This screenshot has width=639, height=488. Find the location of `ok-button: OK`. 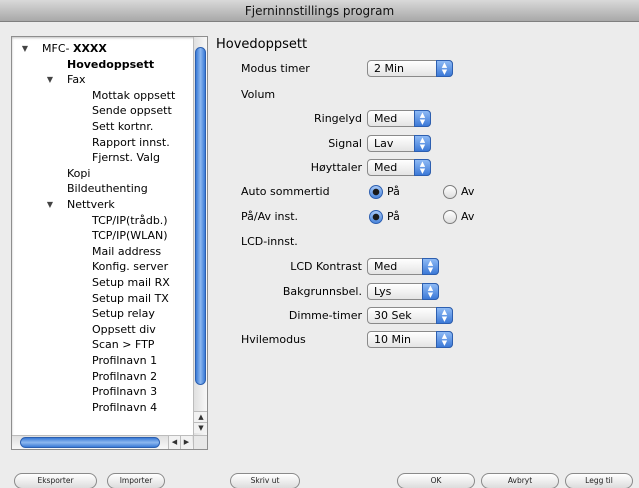

ok-button: OK is located at coordinates (436, 480).